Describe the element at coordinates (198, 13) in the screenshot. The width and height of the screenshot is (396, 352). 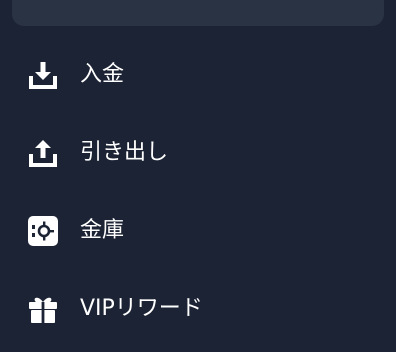
I see `top-card` at that location.